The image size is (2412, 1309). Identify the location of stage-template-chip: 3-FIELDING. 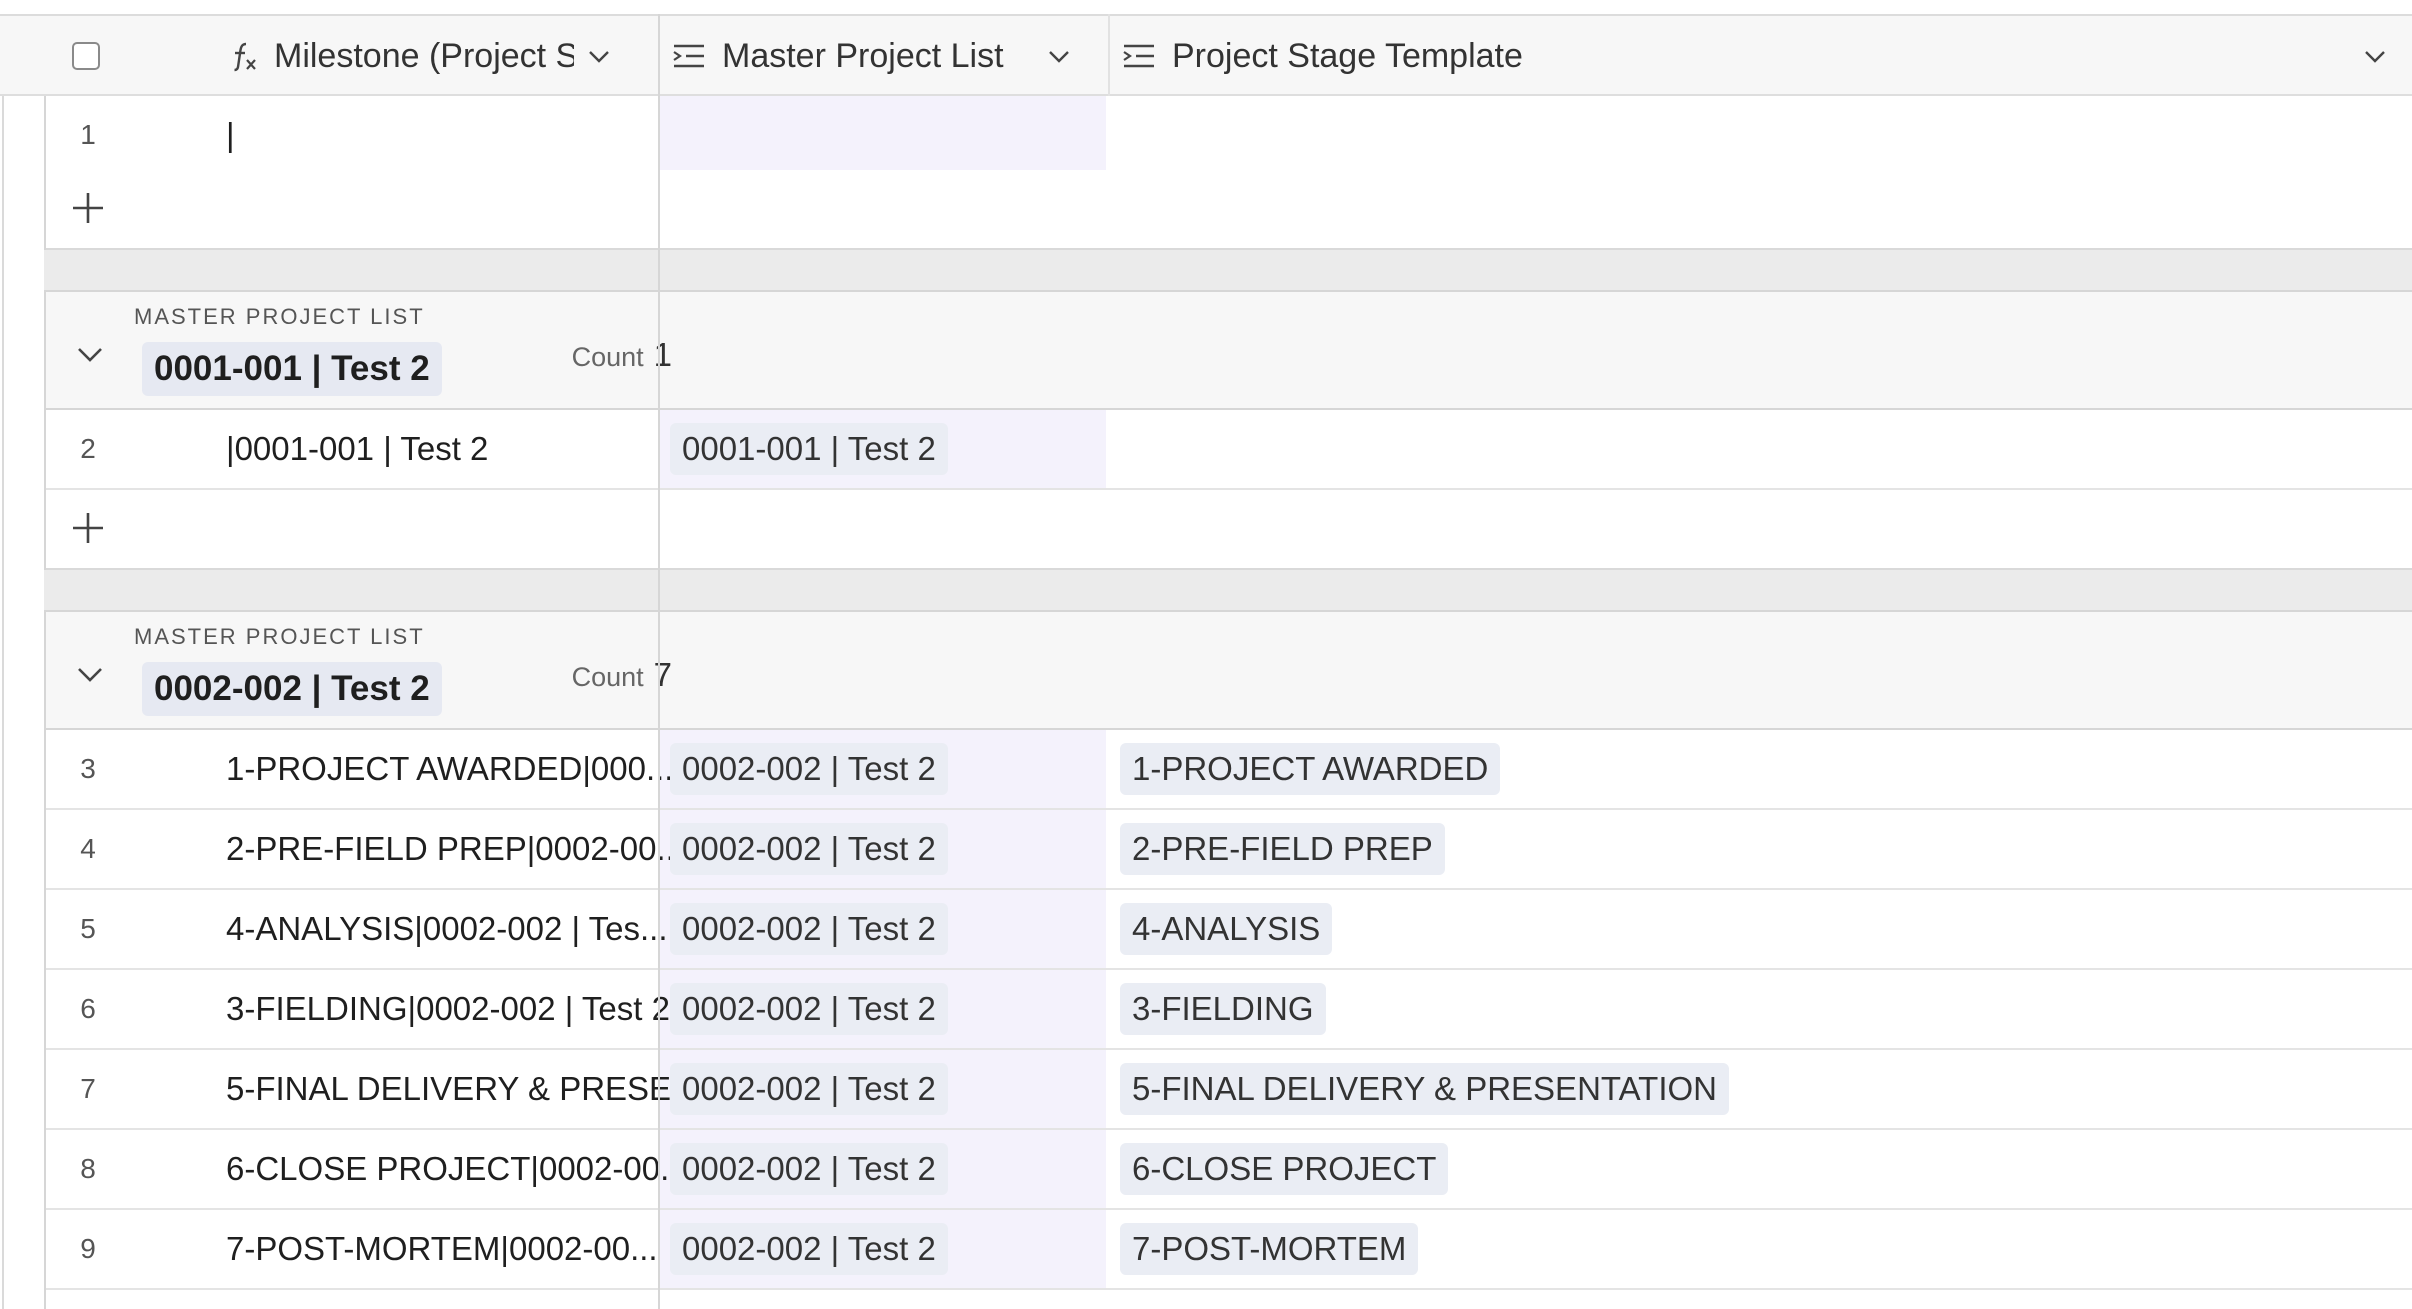
(1223, 1009).